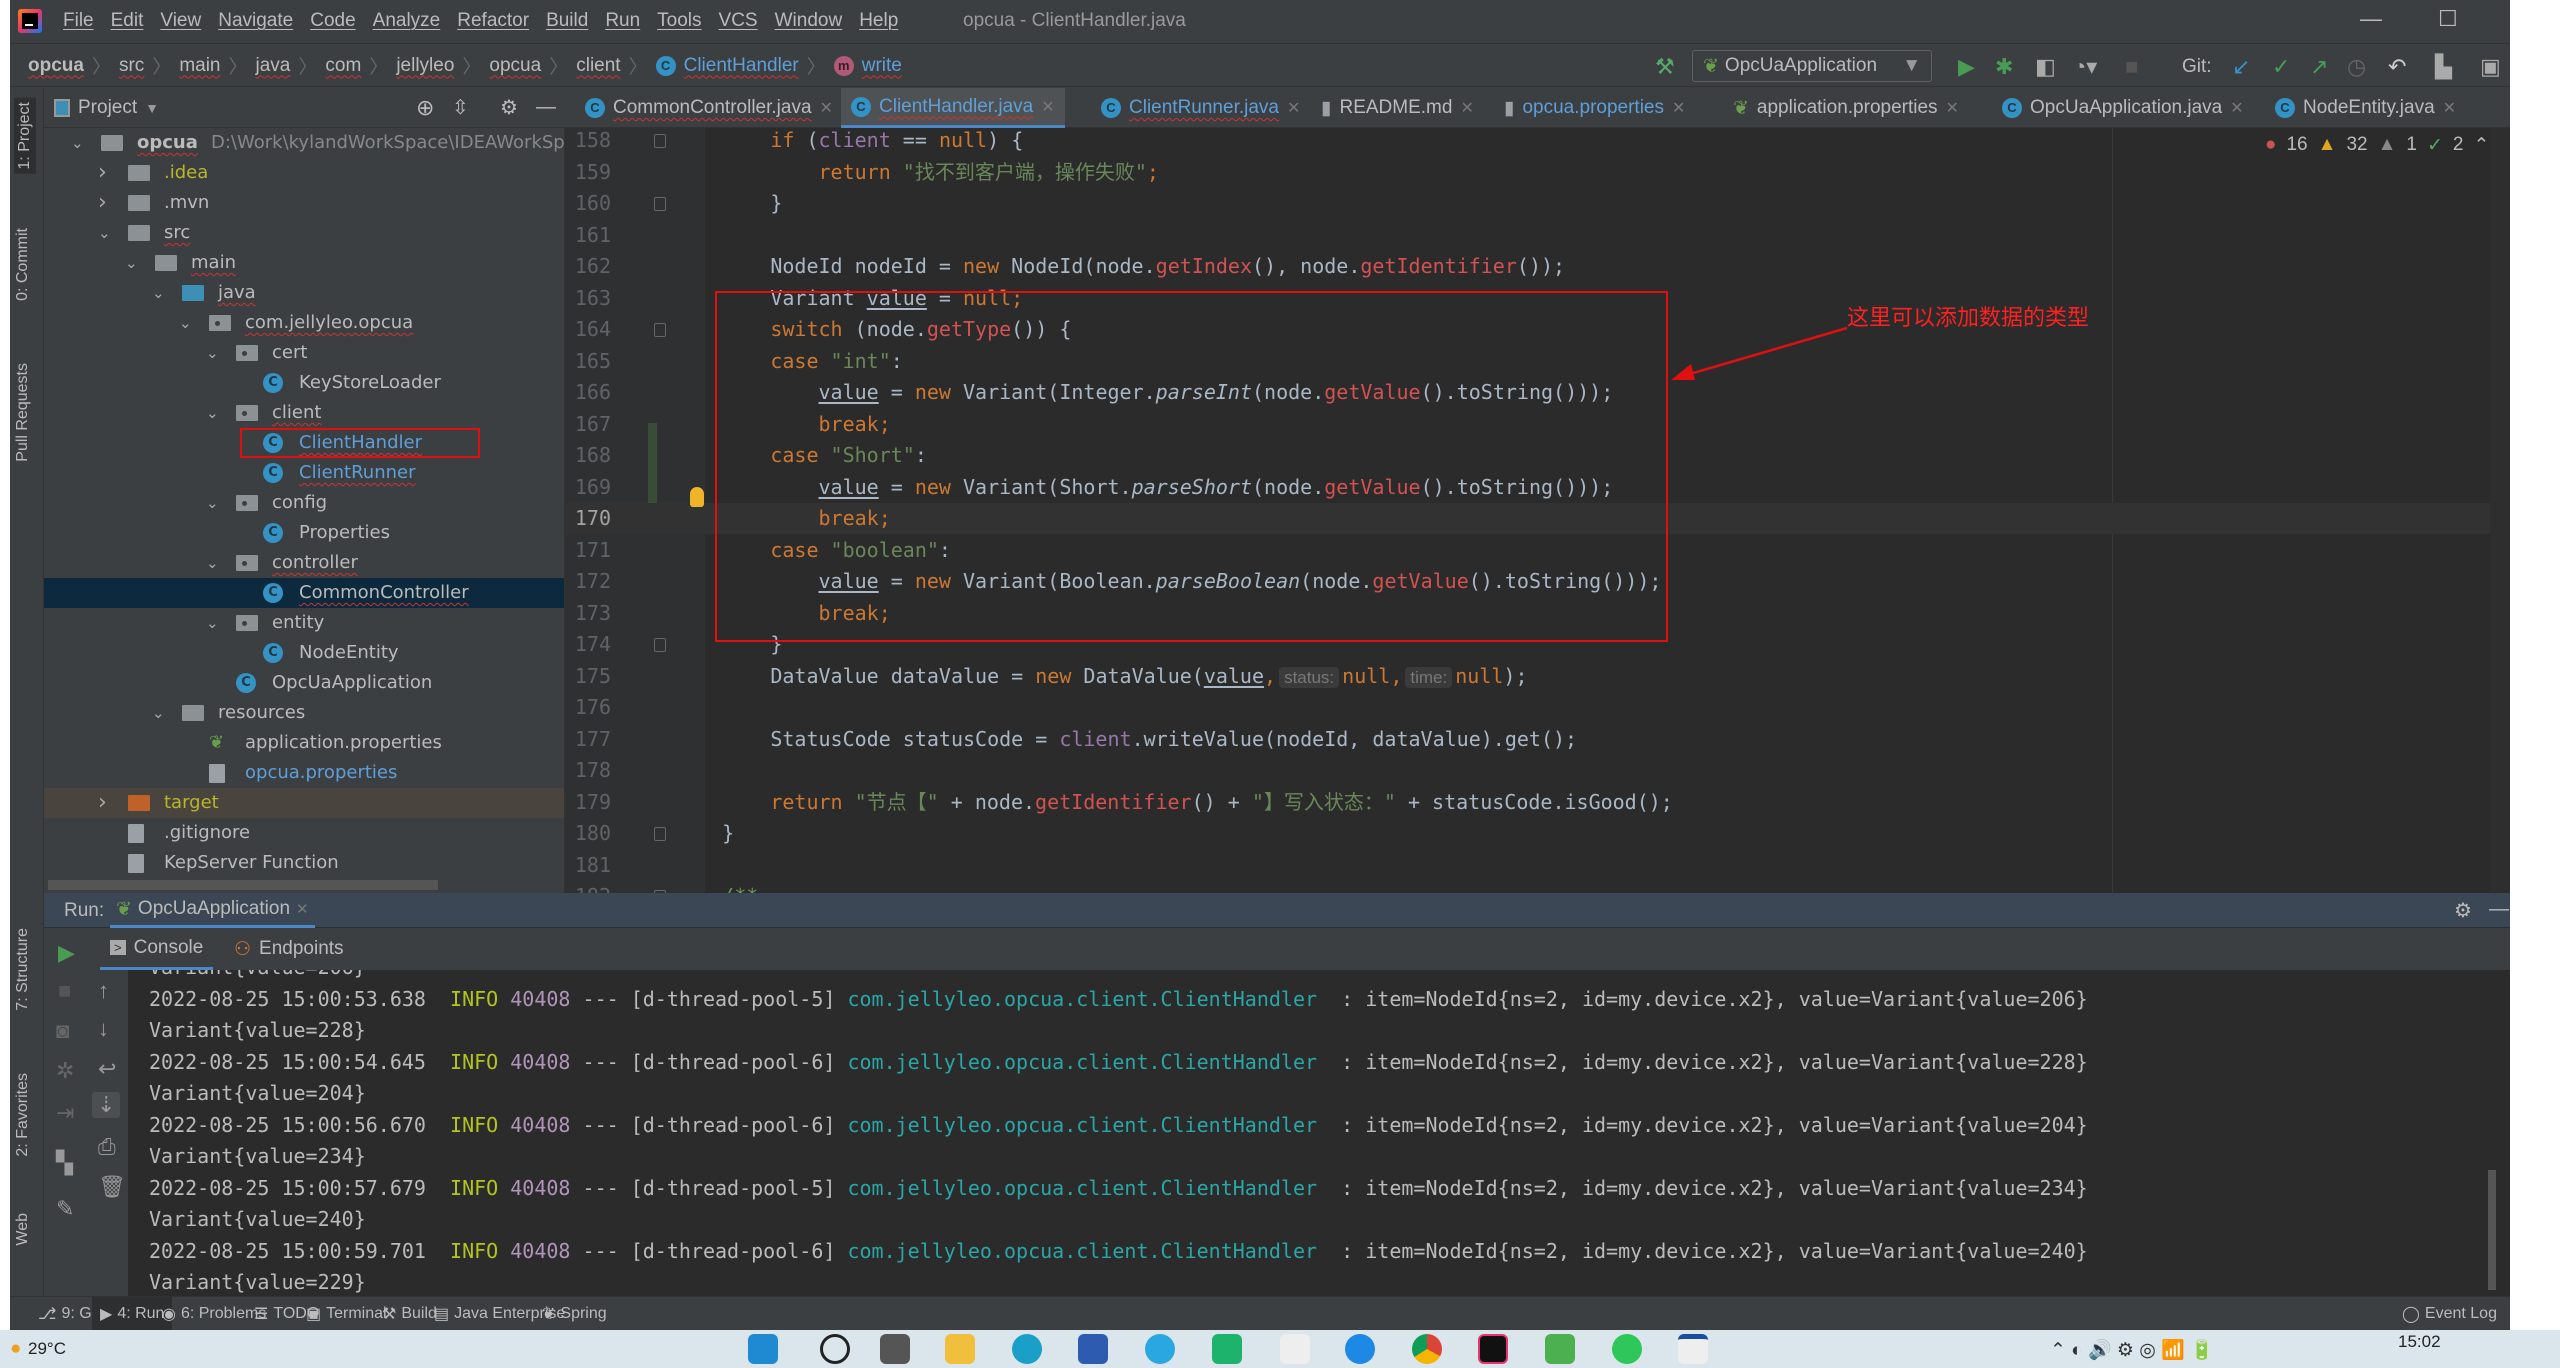 This screenshot has height=1368, width=2560. I want to click on coverage-icon: ◧, so click(2045, 67).